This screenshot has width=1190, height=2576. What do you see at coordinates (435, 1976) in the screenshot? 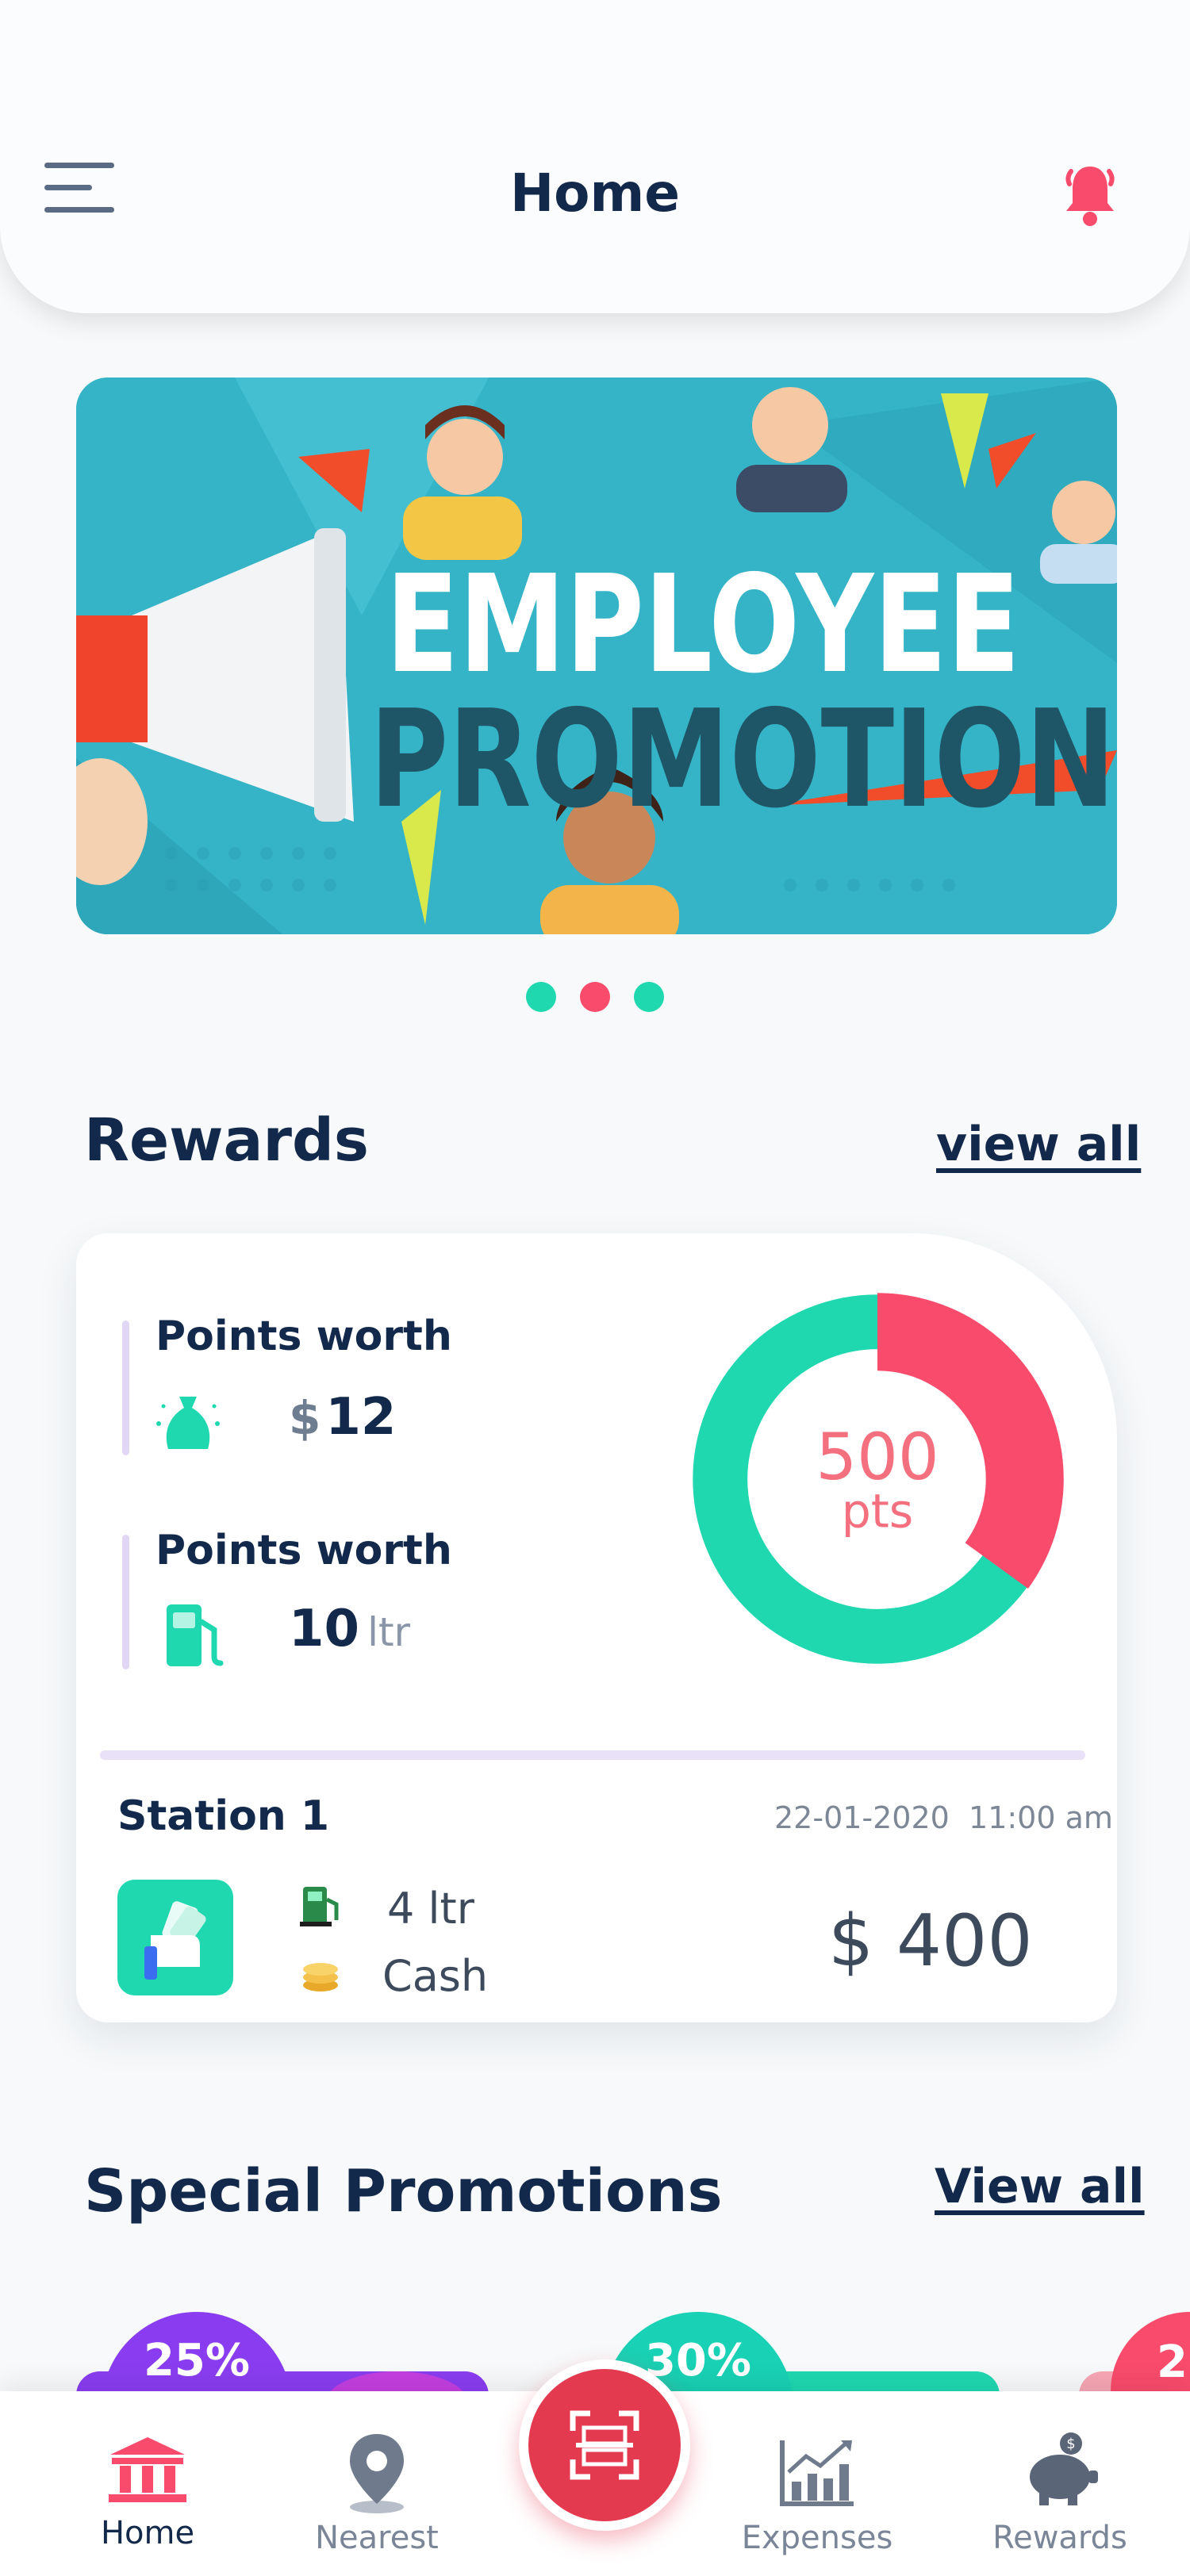
I see `transaction-payment: Cash` at bounding box center [435, 1976].